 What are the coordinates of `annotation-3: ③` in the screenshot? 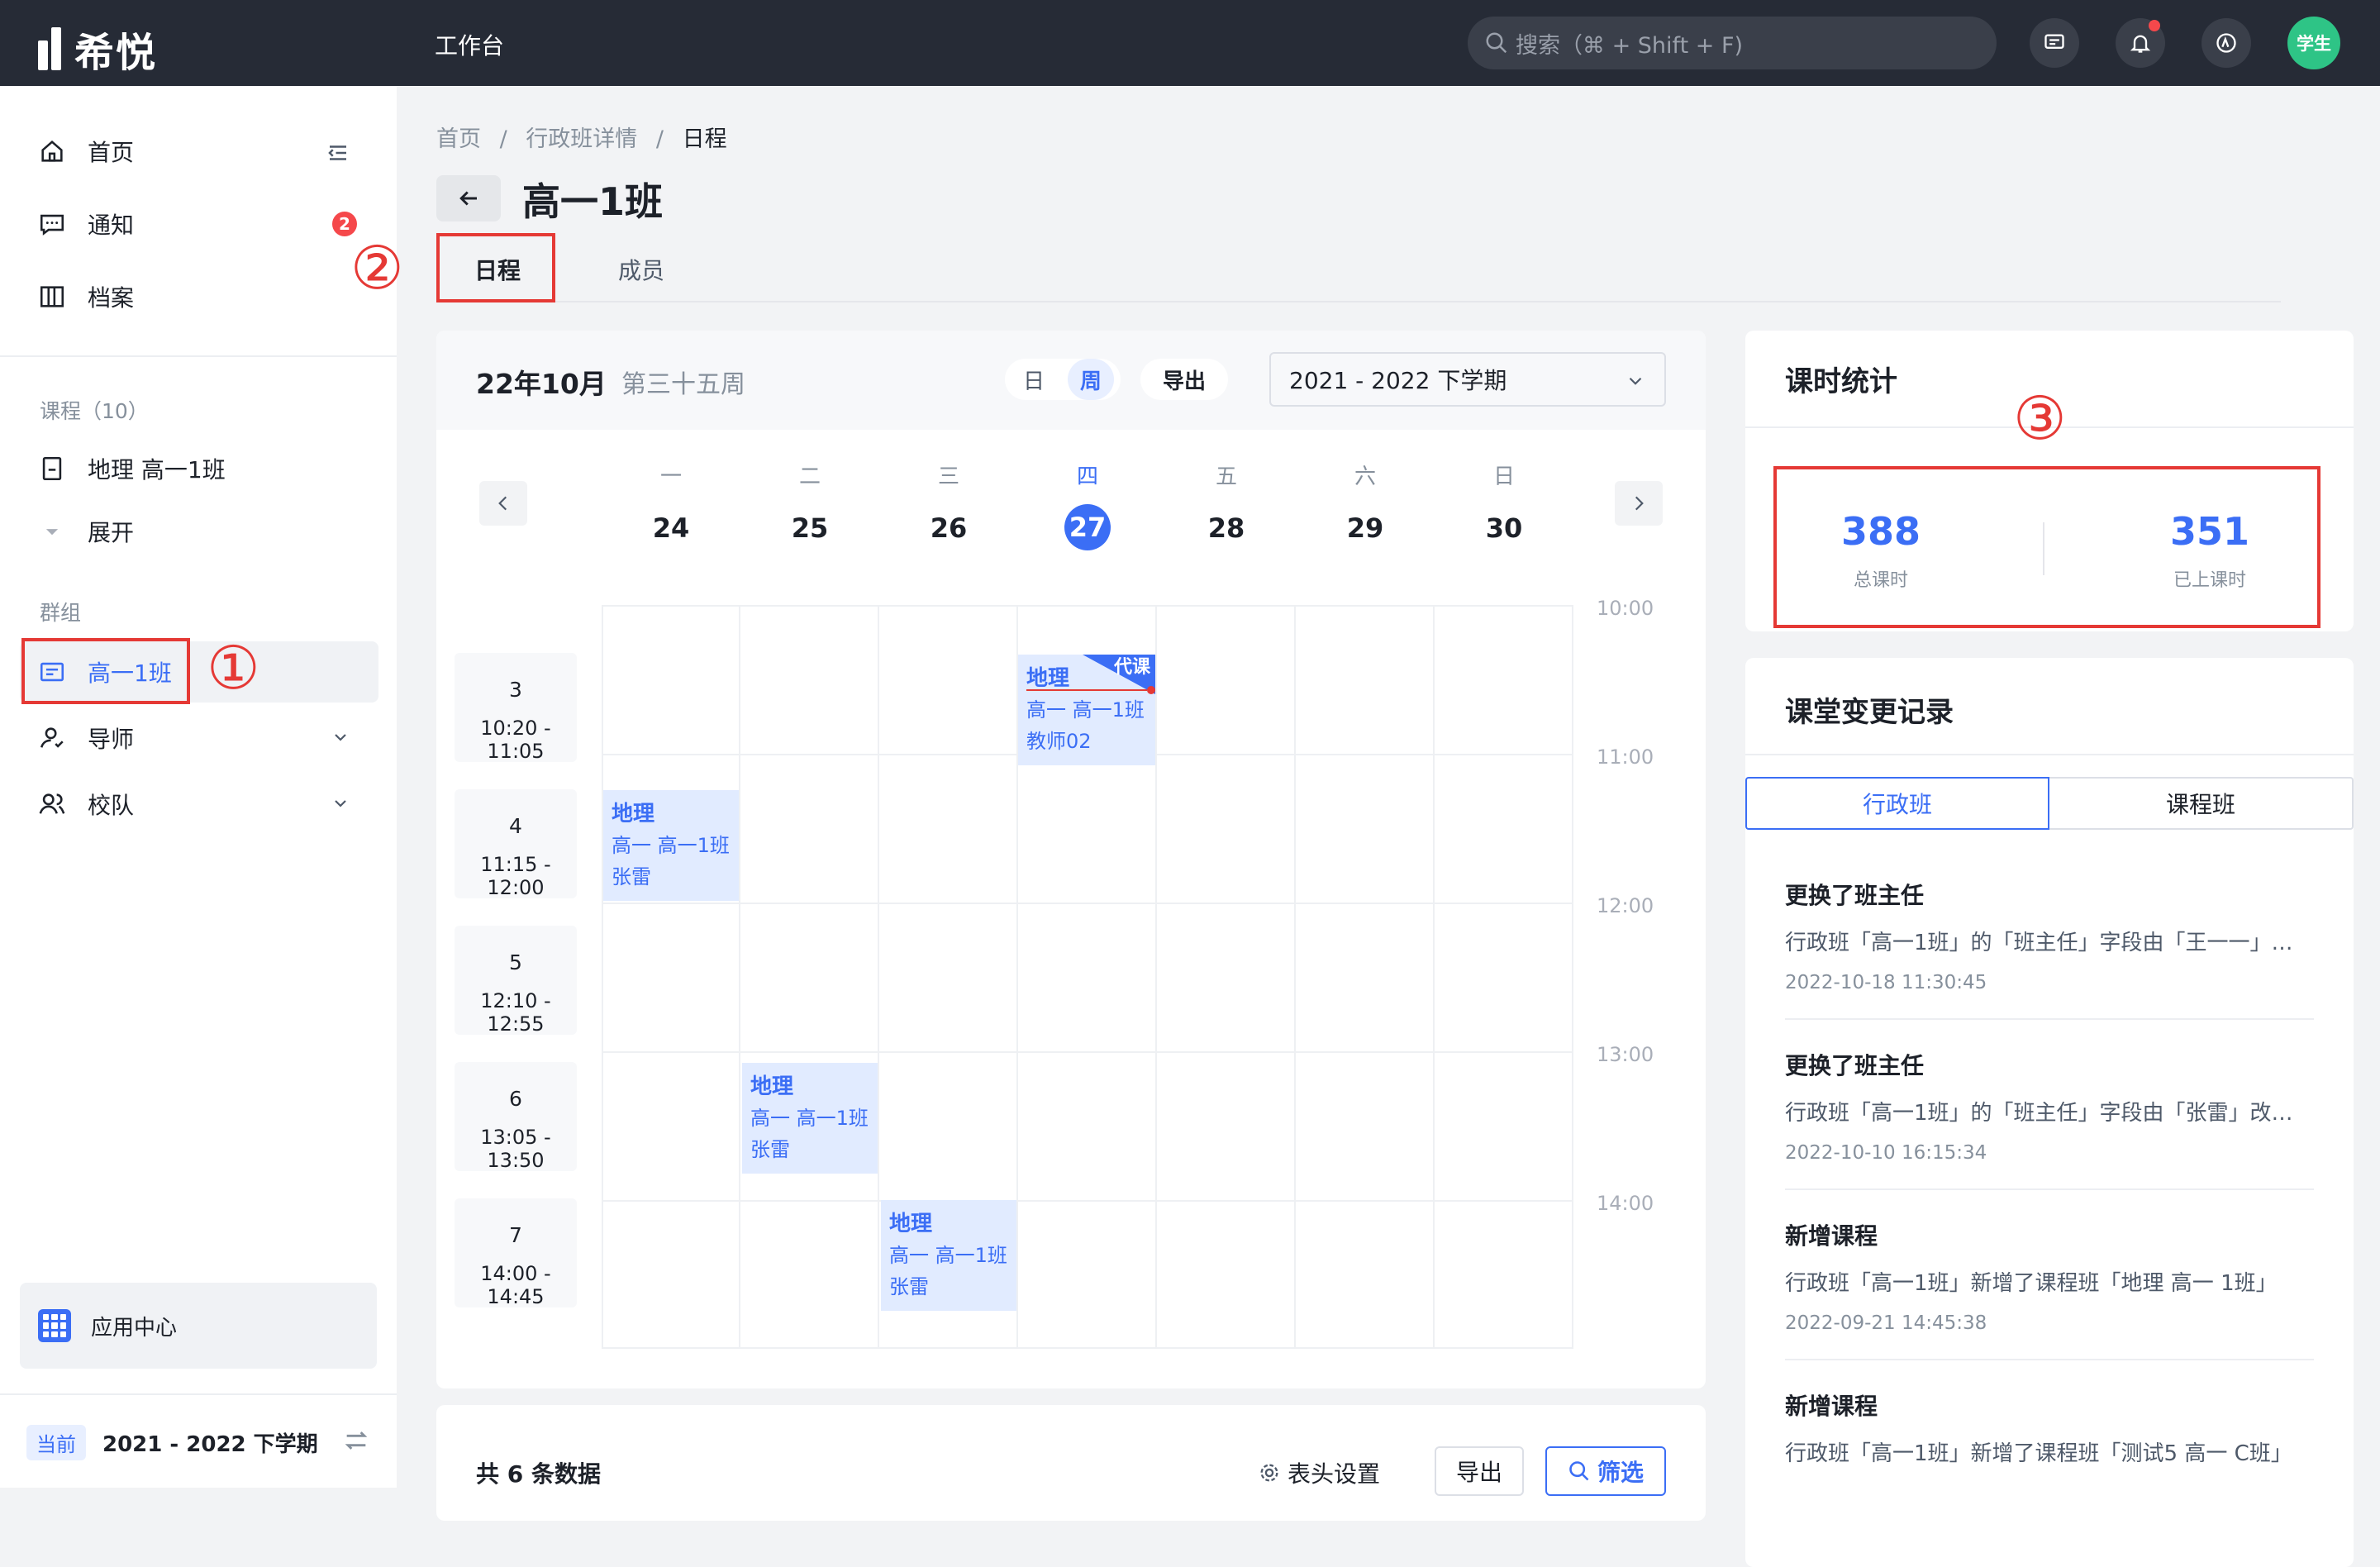 It's located at (2040, 418).